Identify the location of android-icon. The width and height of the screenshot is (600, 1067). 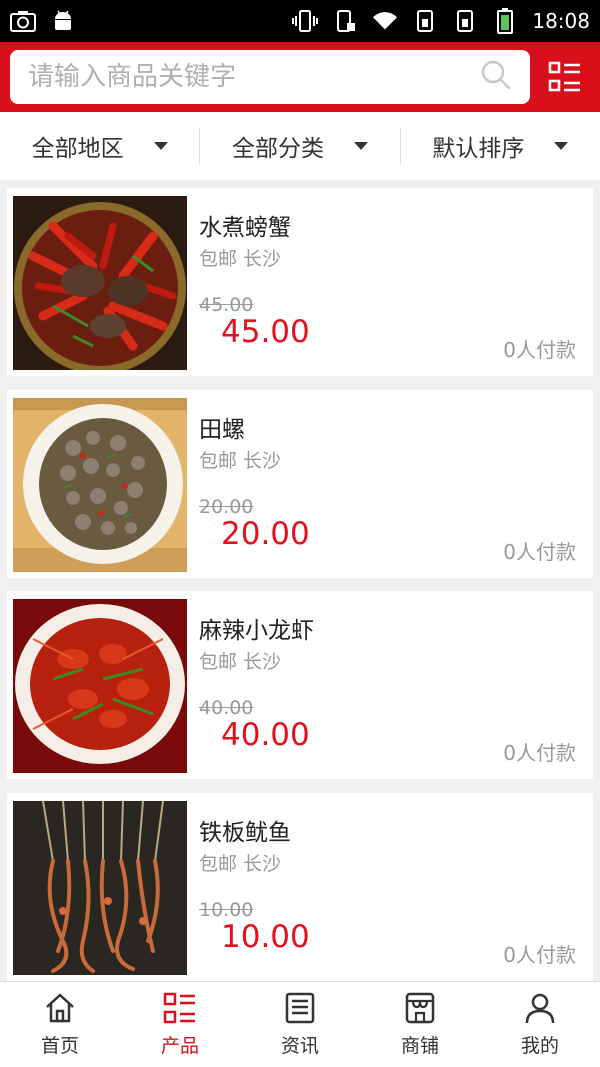
(63, 21).